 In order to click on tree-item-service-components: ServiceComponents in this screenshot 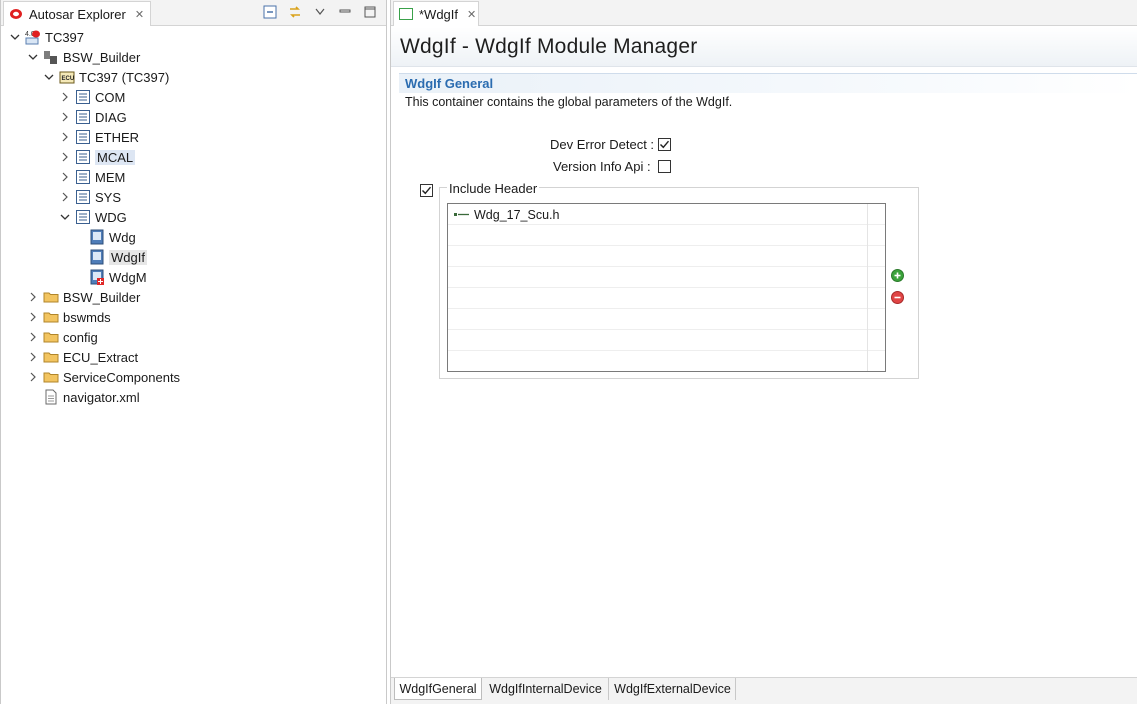, I will do `click(103, 377)`.